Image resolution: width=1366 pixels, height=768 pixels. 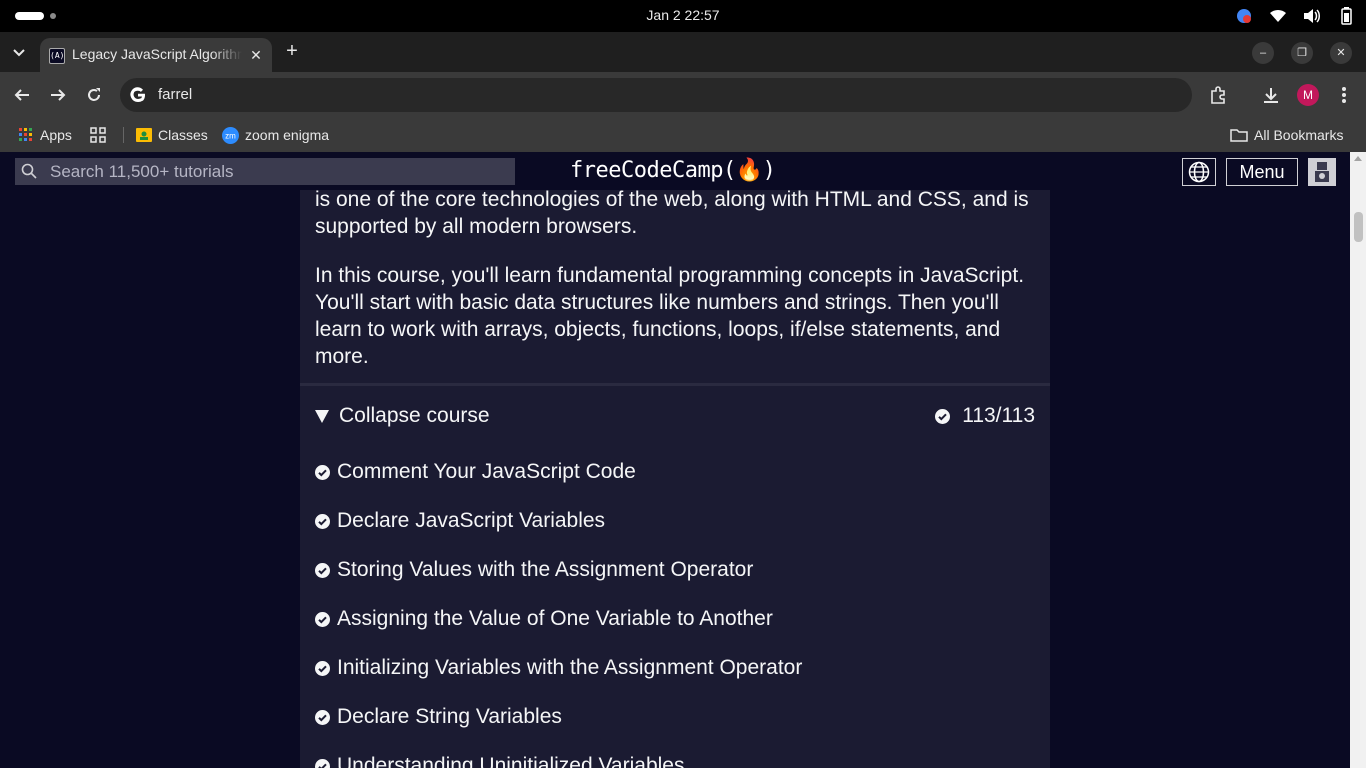 What do you see at coordinates (675, 384) in the screenshot?
I see `divider` at bounding box center [675, 384].